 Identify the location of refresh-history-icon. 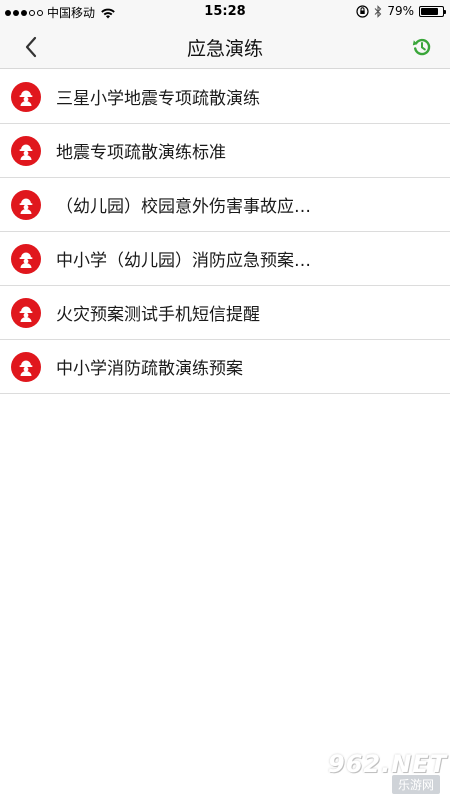
(421, 47).